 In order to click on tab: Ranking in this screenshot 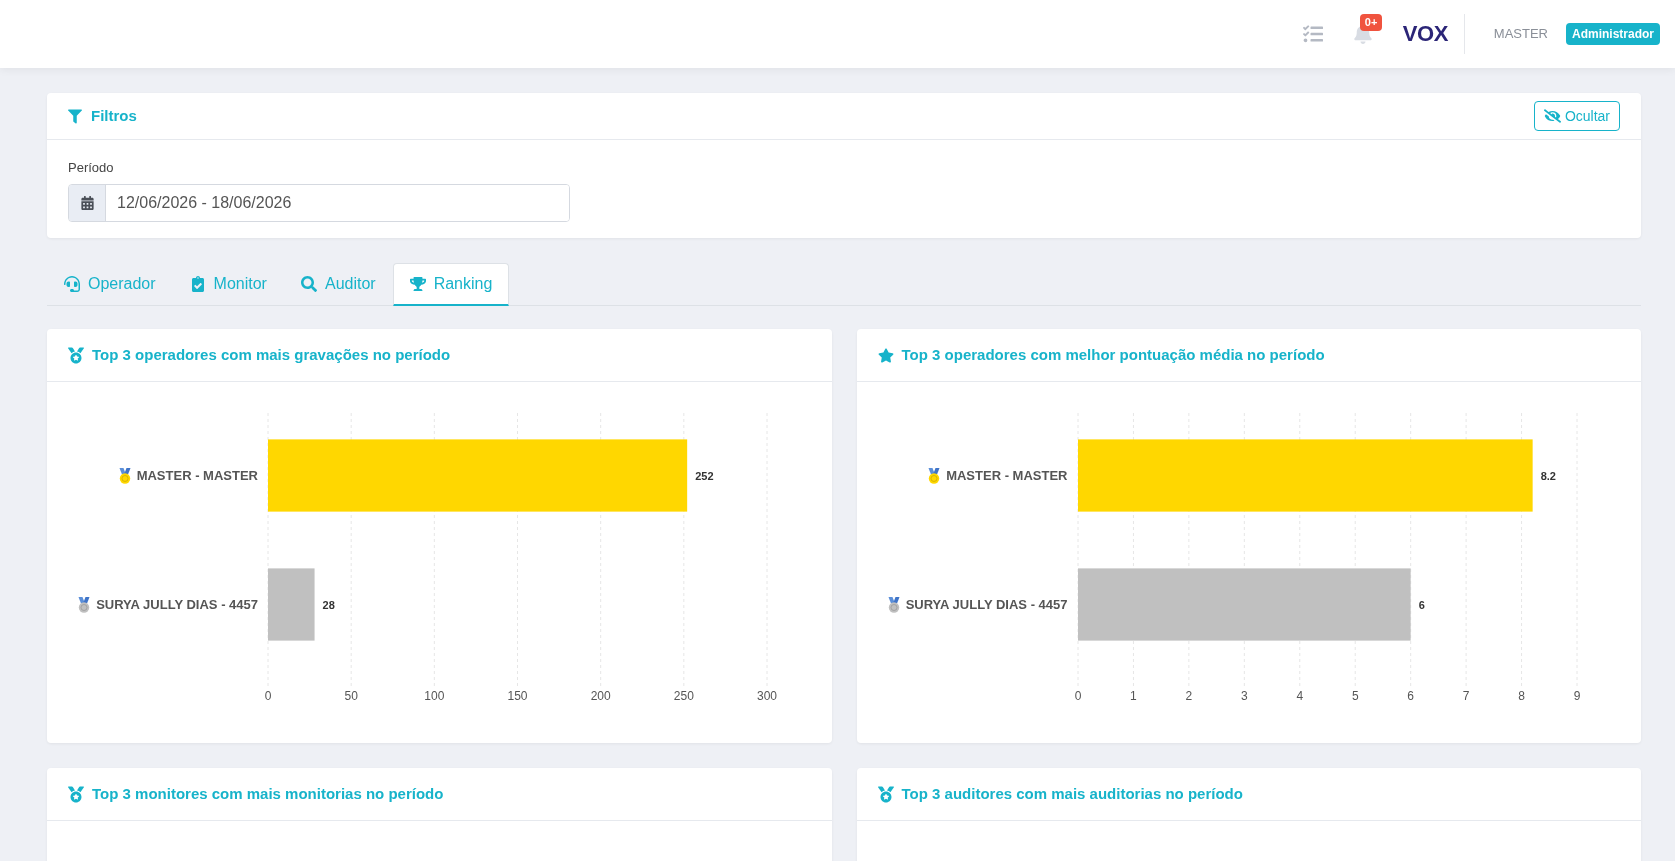, I will do `click(451, 284)`.